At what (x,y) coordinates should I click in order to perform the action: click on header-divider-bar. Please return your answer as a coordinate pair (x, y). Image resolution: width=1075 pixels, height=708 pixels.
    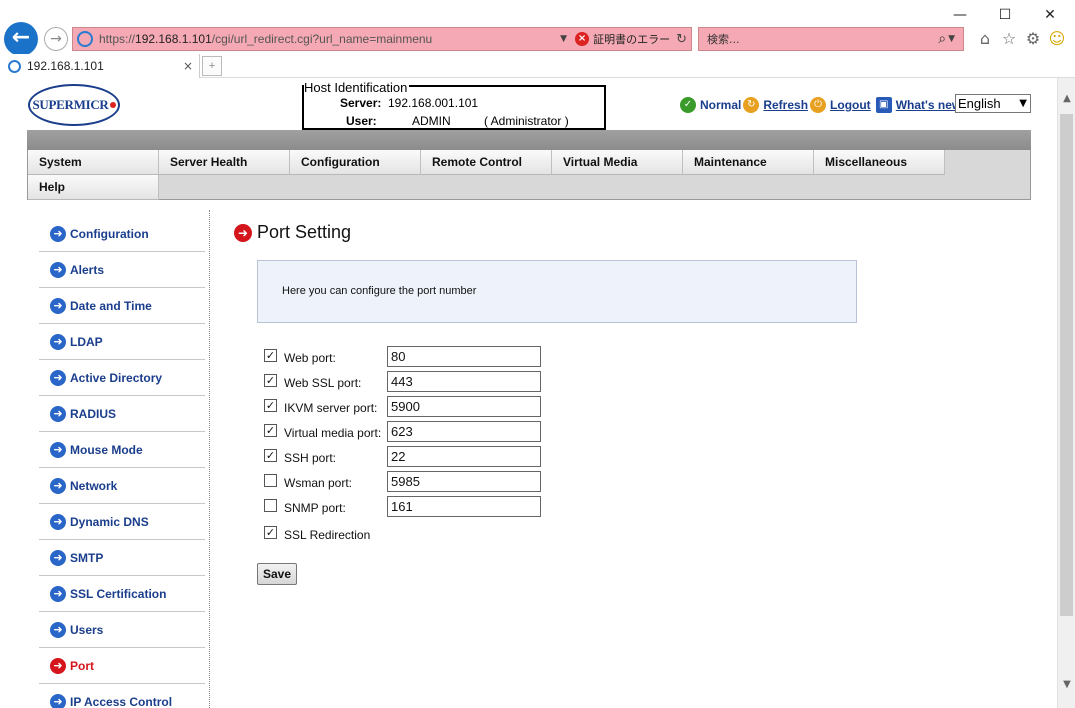
    Looking at the image, I should click on (529, 140).